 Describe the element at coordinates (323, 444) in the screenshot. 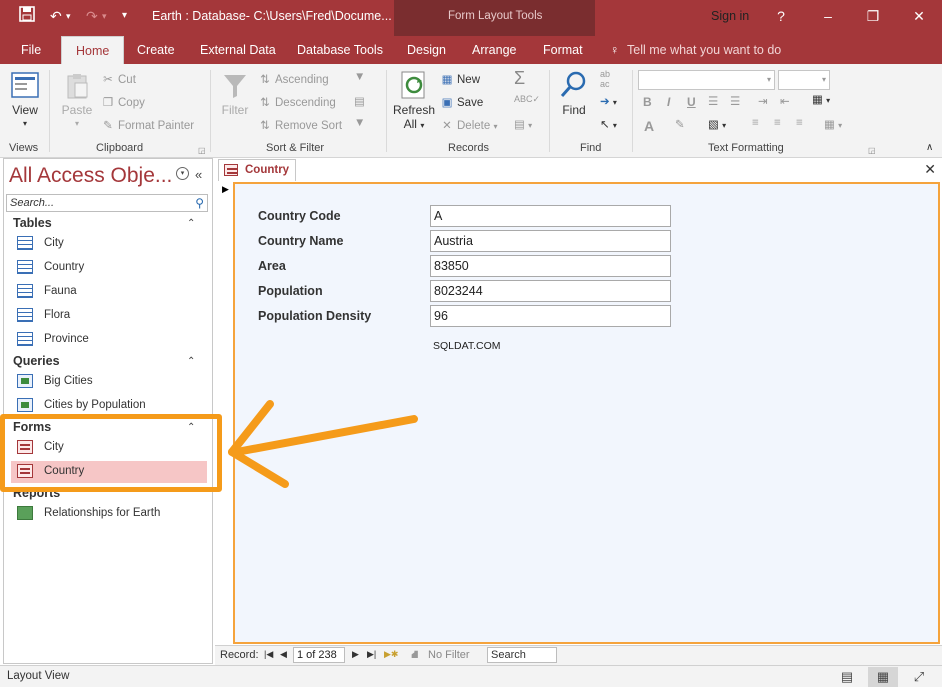

I see `annotation-arrow-icon` at that location.